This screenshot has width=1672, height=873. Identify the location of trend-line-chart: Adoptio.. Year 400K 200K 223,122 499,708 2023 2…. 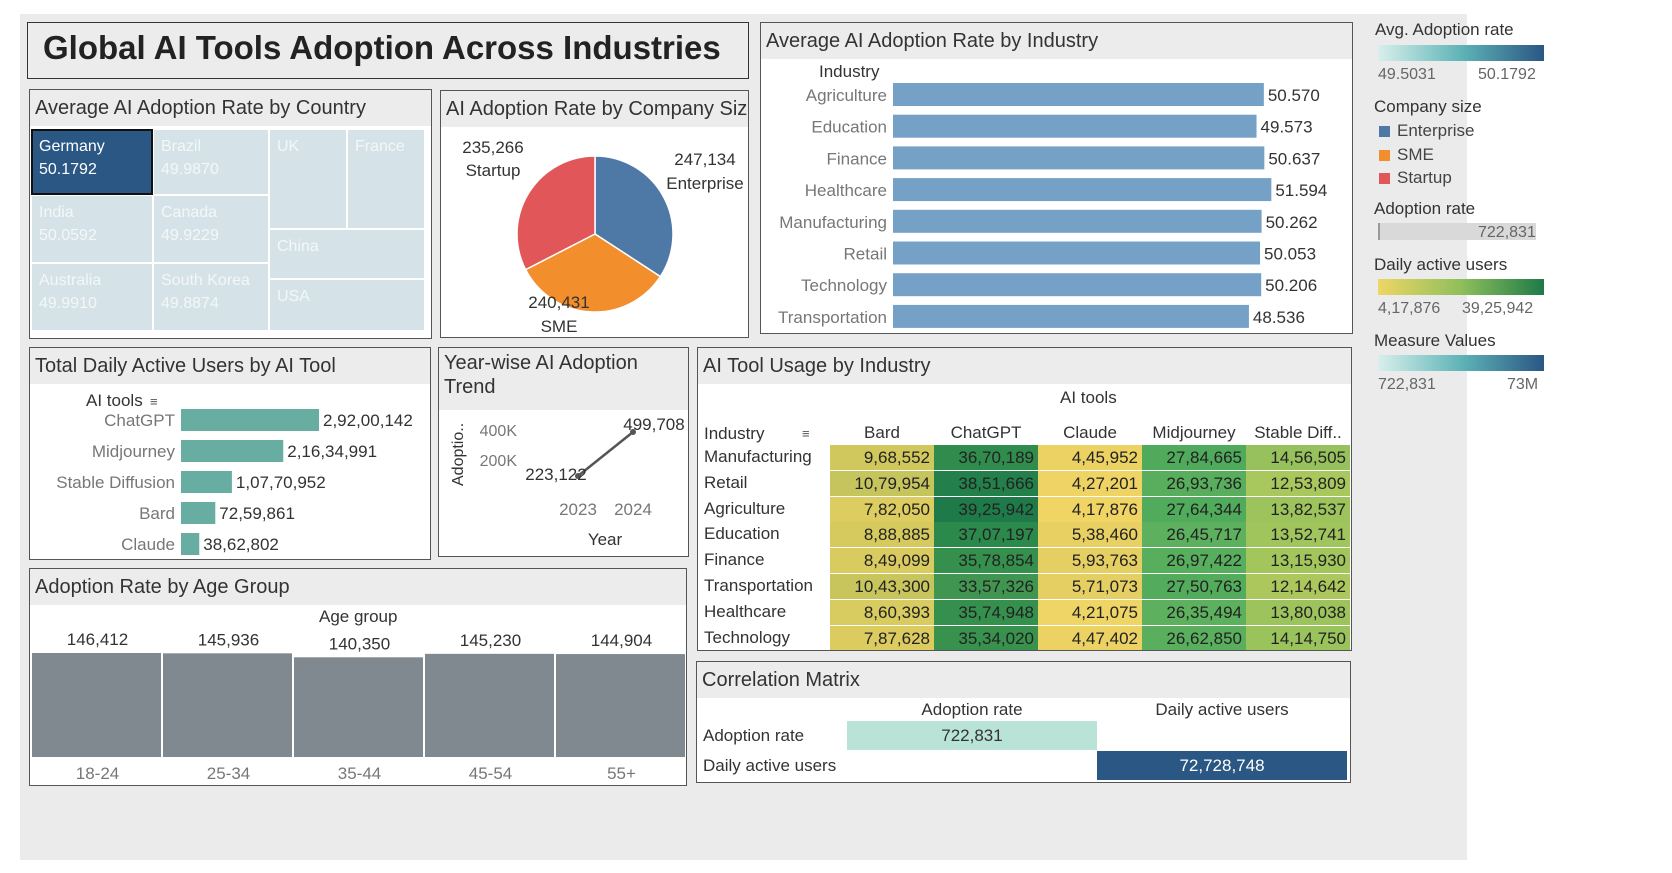
(563, 483).